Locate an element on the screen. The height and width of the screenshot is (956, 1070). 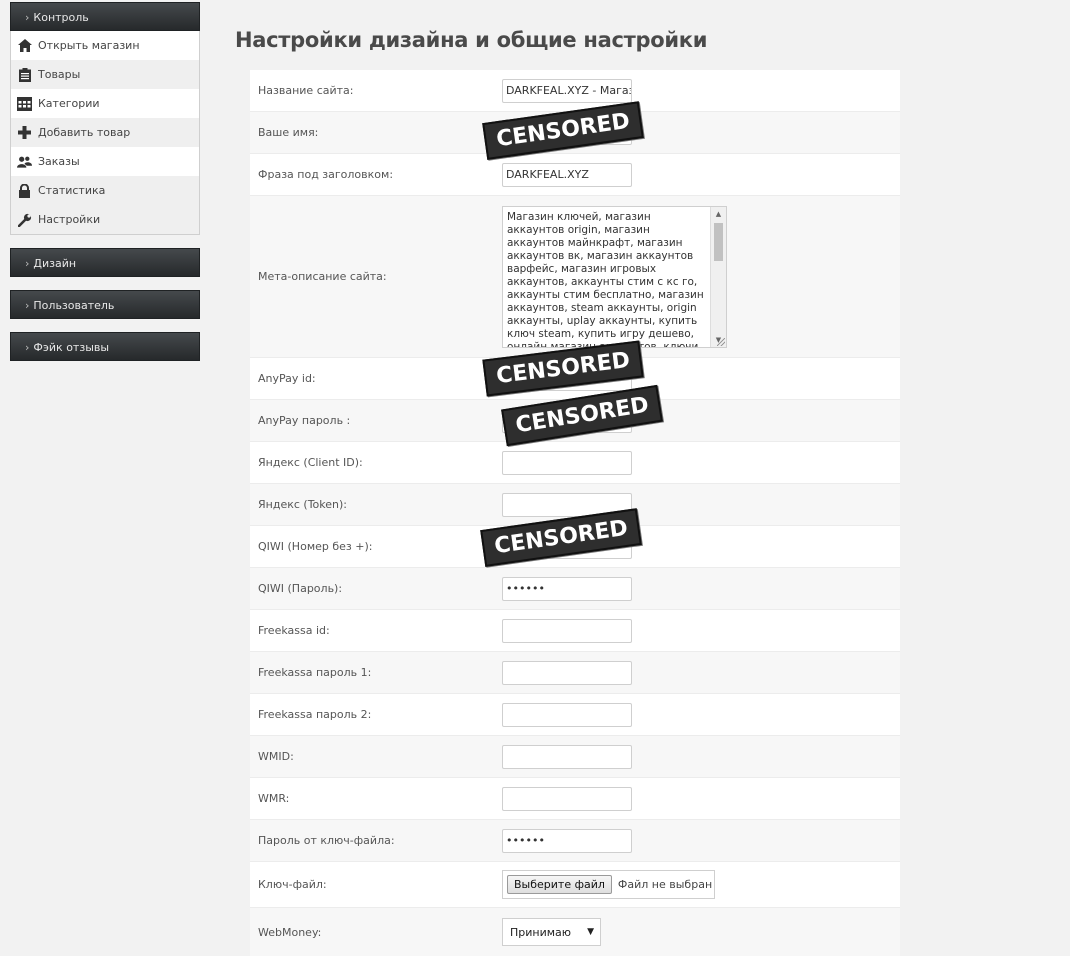
sidebar-item-label: Товары is located at coordinates (59, 74).